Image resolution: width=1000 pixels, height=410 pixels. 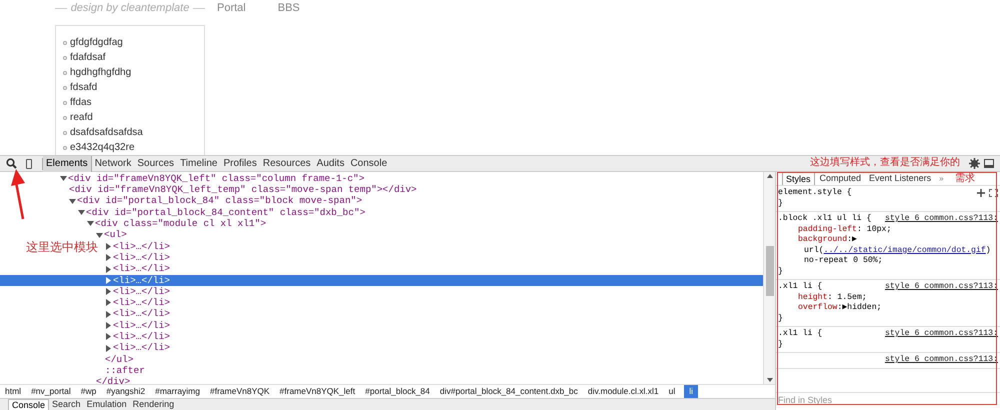 What do you see at coordinates (672, 391) in the screenshot?
I see `breadcrumb-item: ul` at bounding box center [672, 391].